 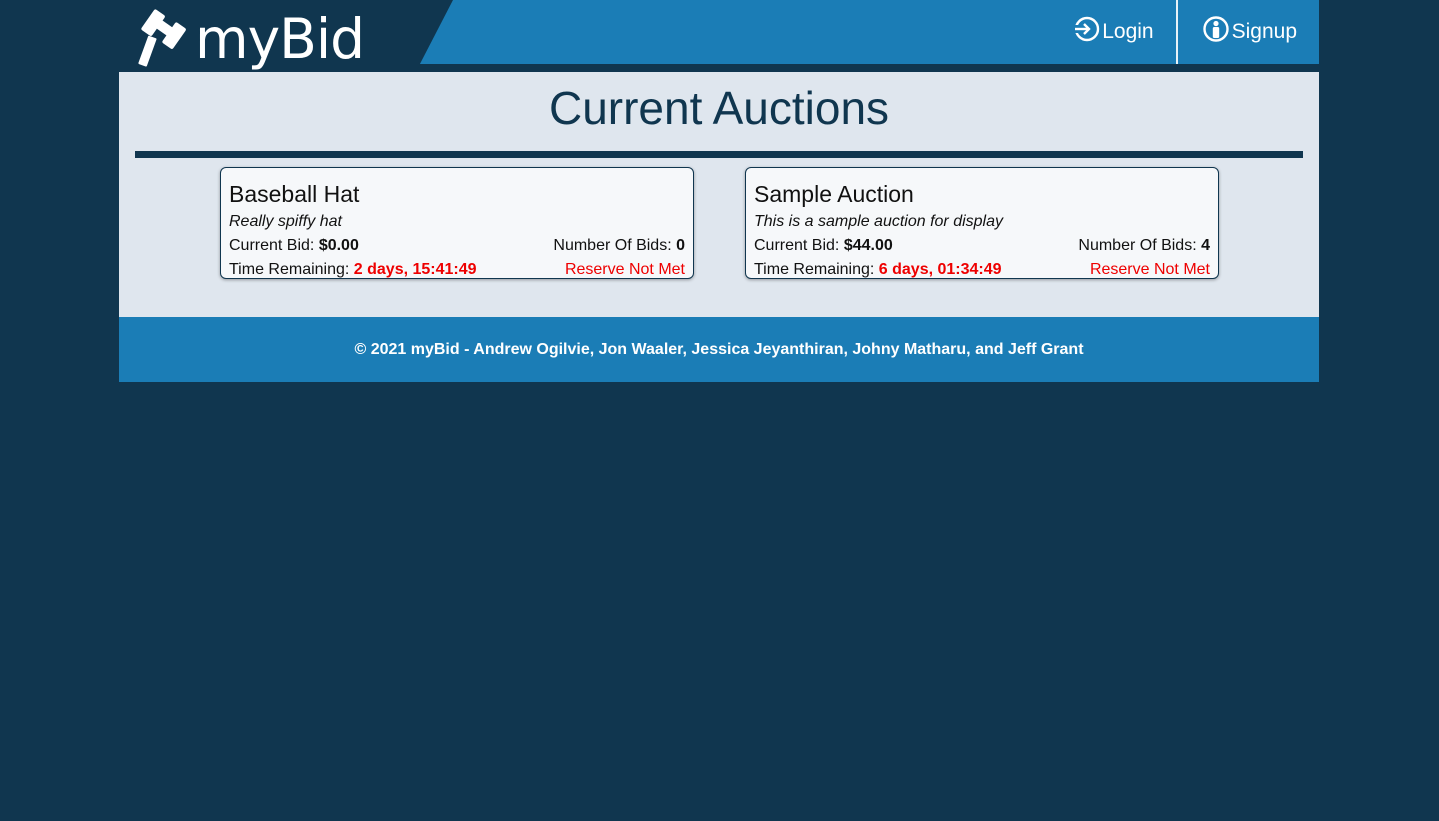 What do you see at coordinates (163, 39) in the screenshot?
I see `gavel-icon` at bounding box center [163, 39].